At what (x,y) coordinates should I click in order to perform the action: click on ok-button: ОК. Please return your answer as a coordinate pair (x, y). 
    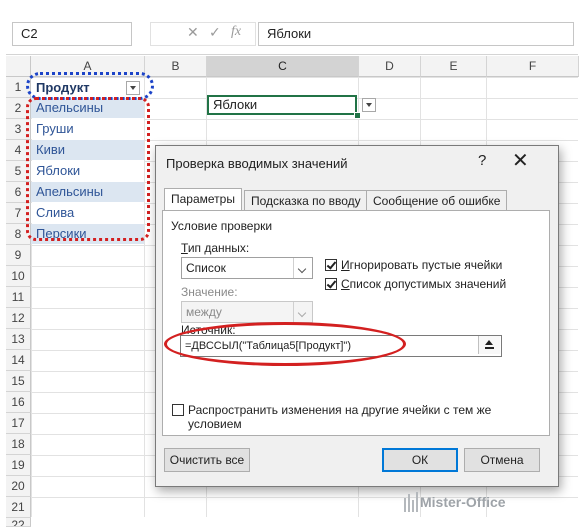
    Looking at the image, I should click on (420, 460).